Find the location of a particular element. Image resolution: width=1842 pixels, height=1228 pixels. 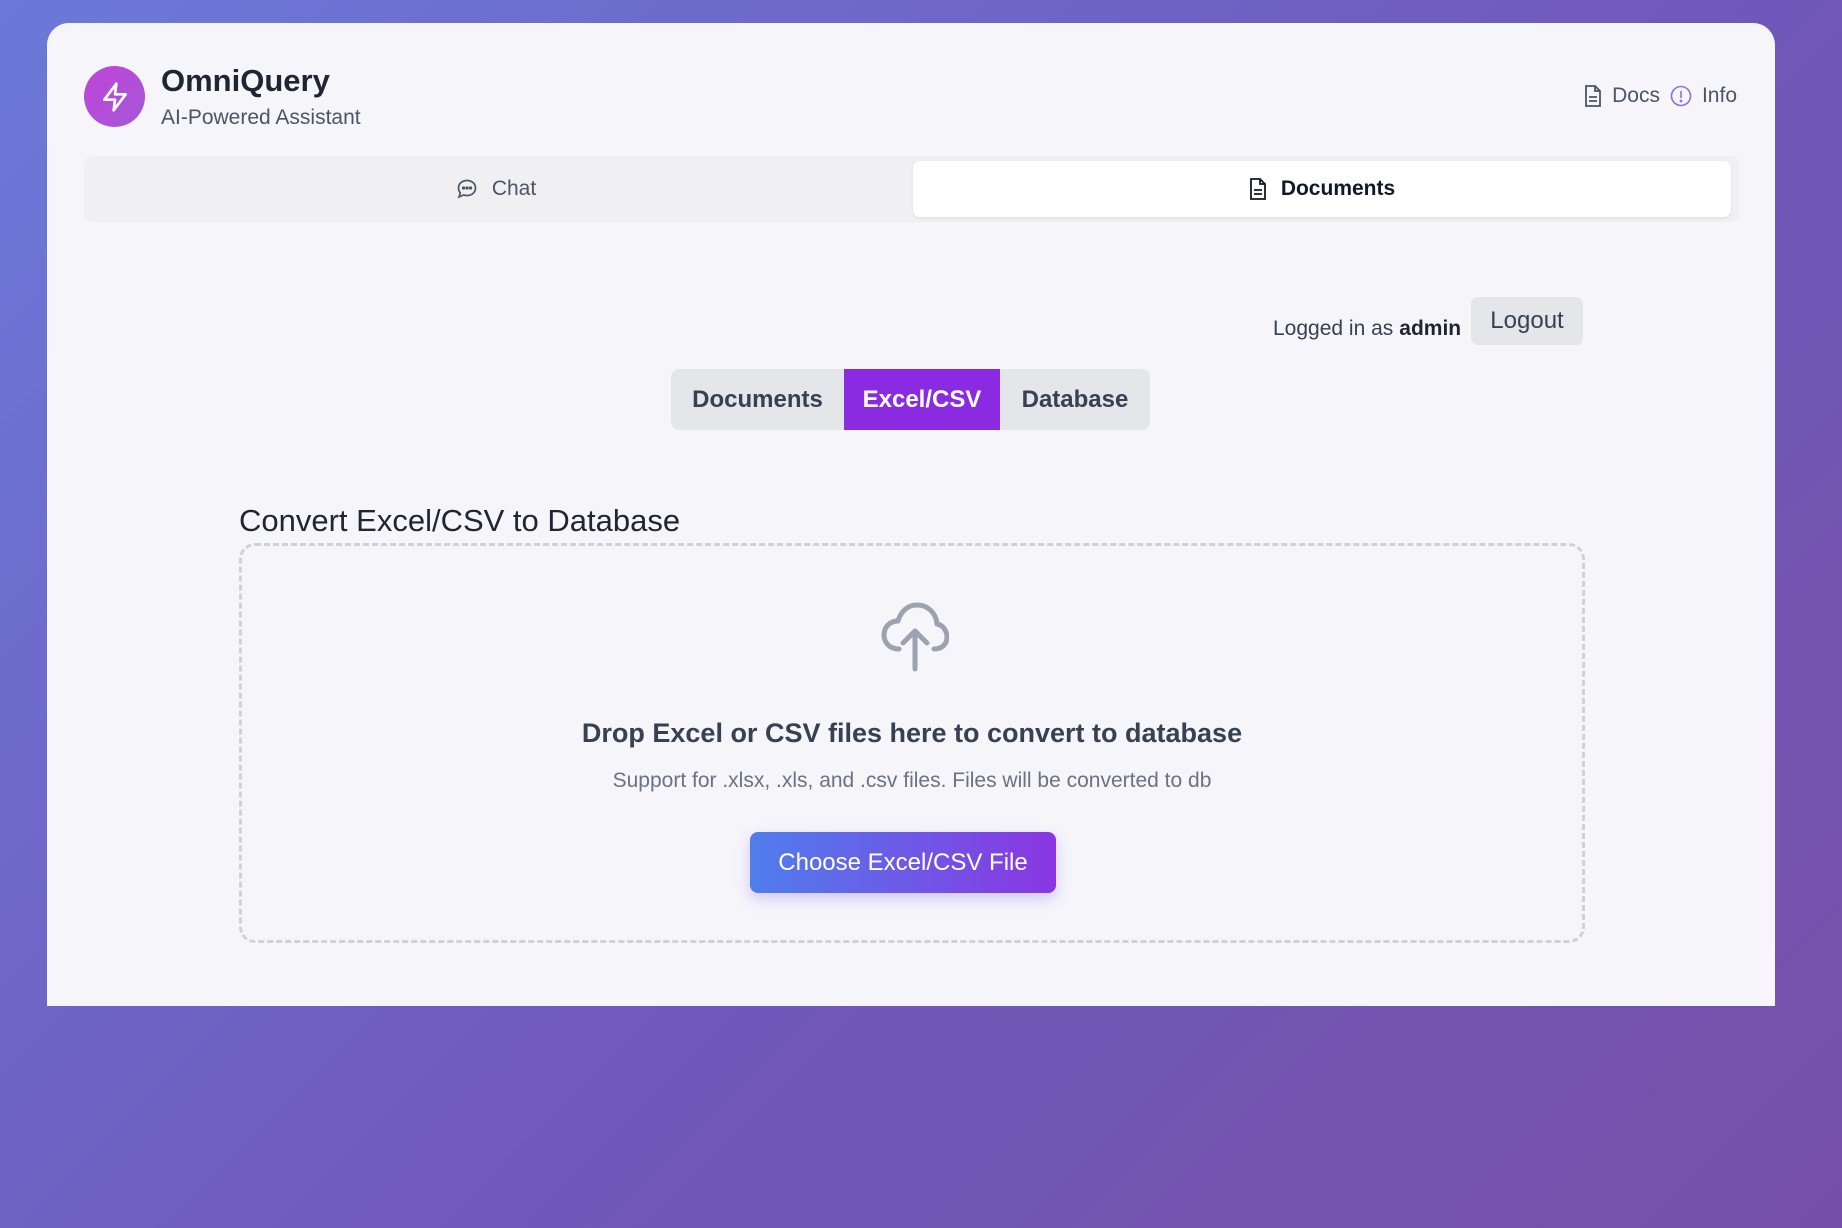

info-link-label: Info is located at coordinates (1719, 95).